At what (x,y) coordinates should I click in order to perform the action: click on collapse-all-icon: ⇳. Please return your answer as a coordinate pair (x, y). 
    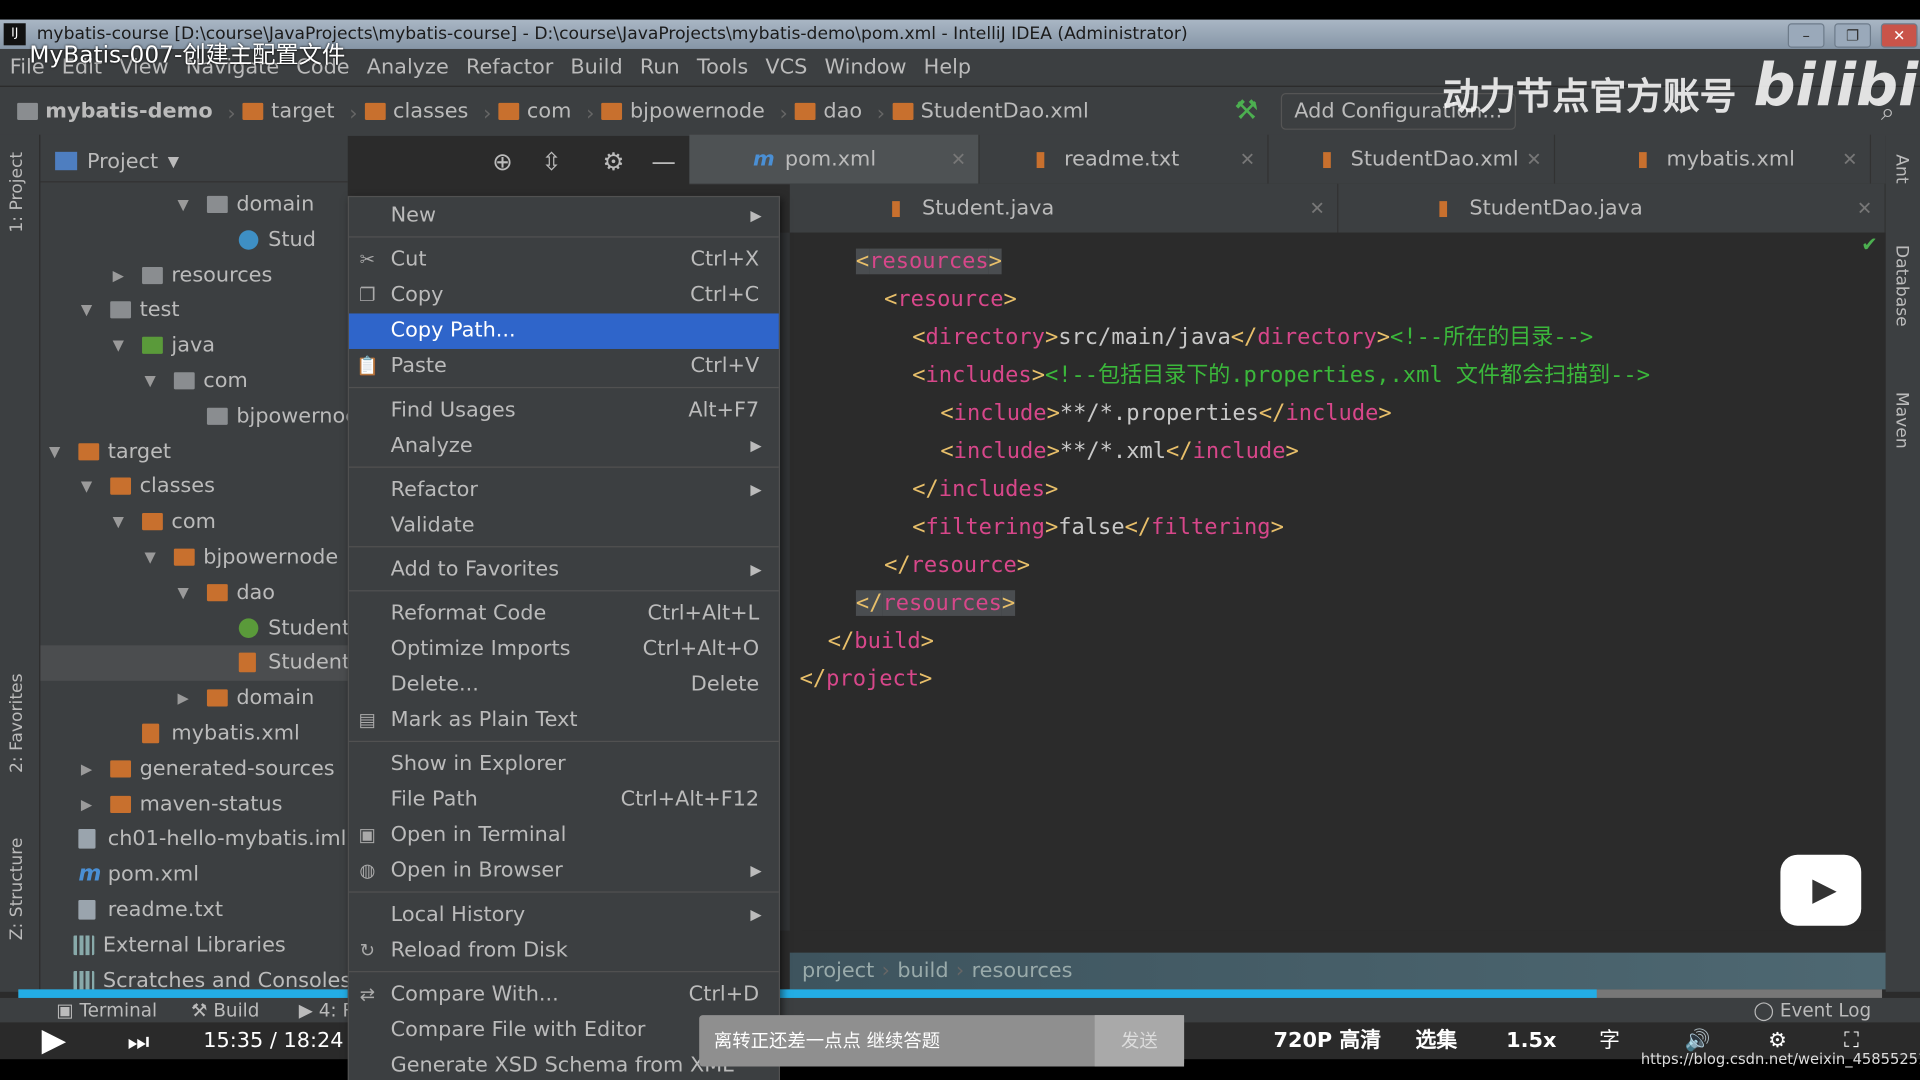
    Looking at the image, I should click on (551, 161).